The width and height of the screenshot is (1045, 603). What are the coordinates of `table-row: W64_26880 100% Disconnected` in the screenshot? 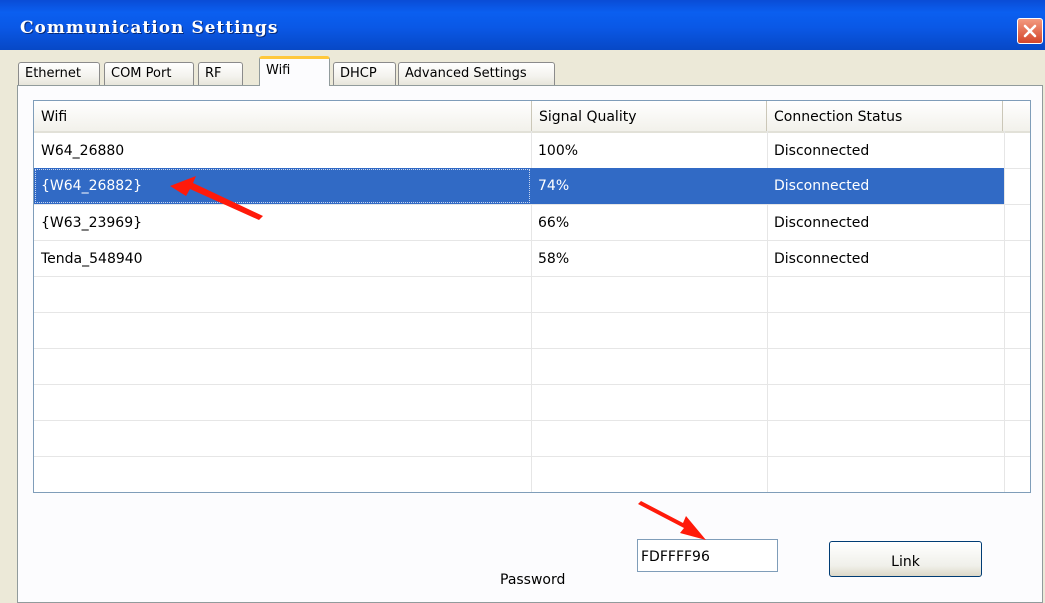 It's located at (519, 151).